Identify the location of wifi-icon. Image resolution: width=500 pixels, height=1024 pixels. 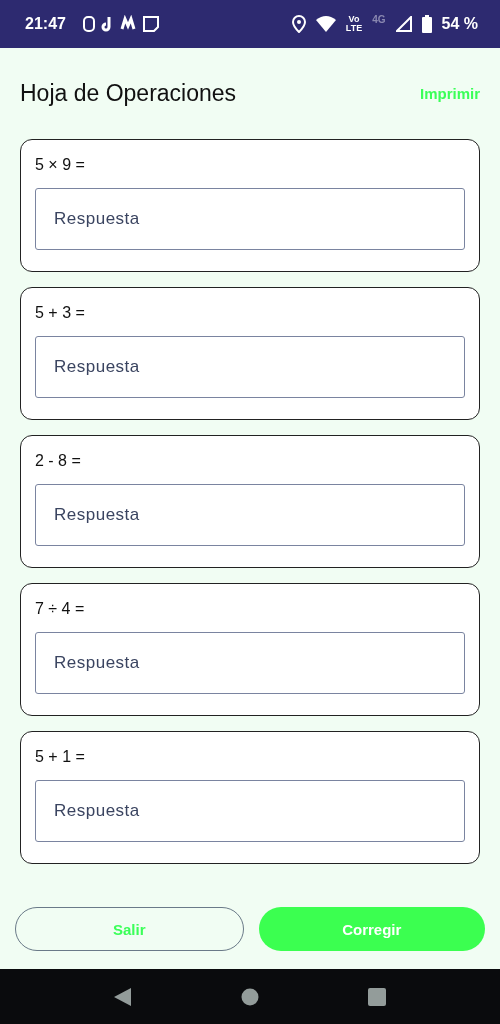
(325, 24).